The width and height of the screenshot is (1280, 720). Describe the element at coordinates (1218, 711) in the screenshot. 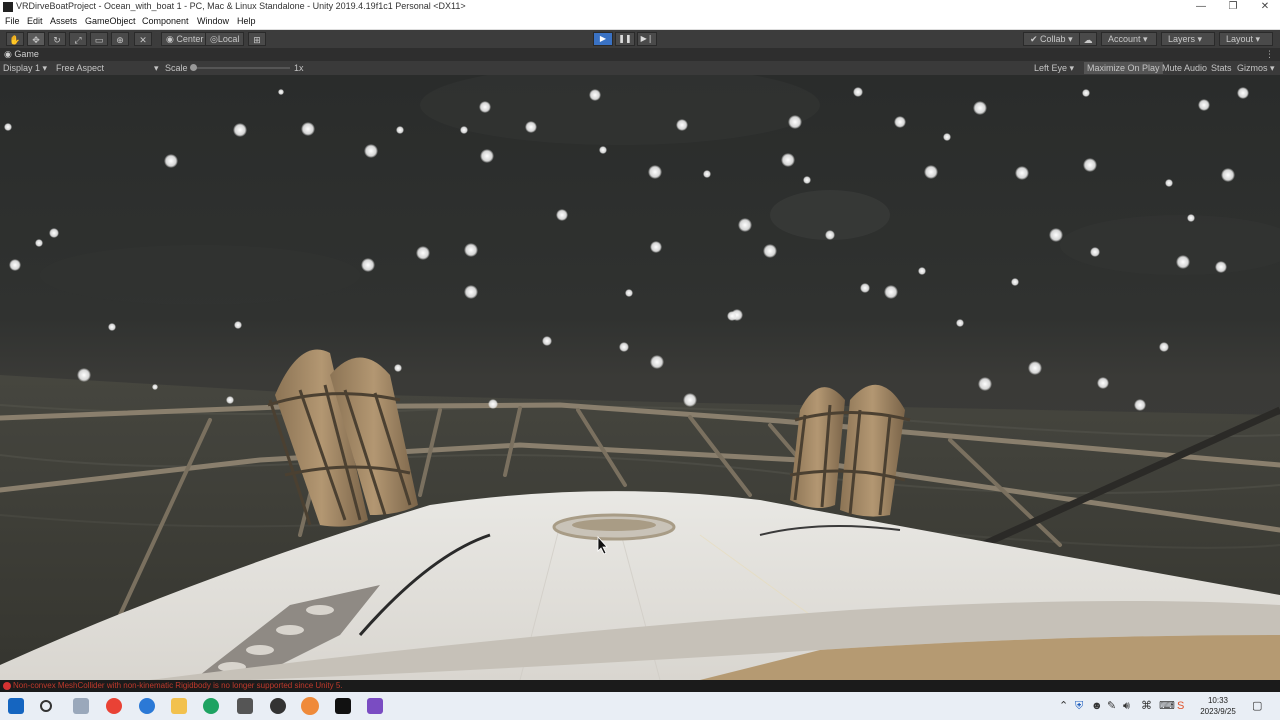

I see `clock-date: 2023/9/25` at that location.